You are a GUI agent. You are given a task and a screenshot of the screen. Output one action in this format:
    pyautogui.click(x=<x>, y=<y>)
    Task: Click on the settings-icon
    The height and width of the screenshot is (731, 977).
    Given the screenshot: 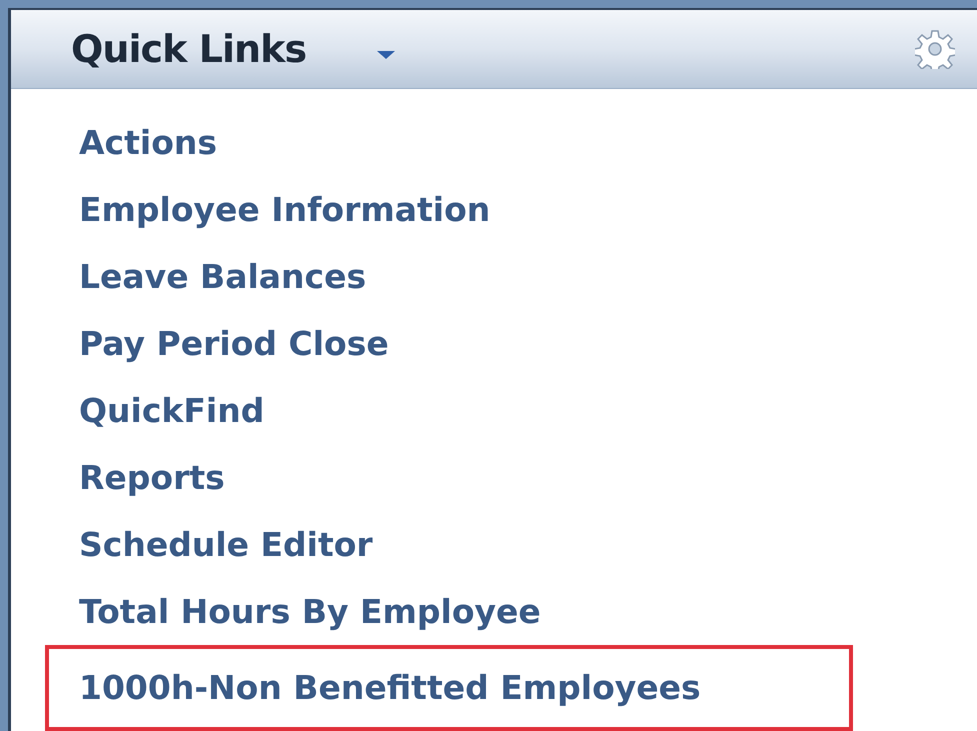 What is the action you would take?
    pyautogui.click(x=935, y=49)
    